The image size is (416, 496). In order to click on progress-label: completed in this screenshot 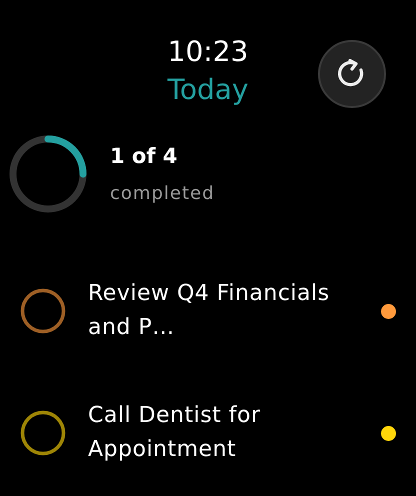, I will do `click(162, 194)`.